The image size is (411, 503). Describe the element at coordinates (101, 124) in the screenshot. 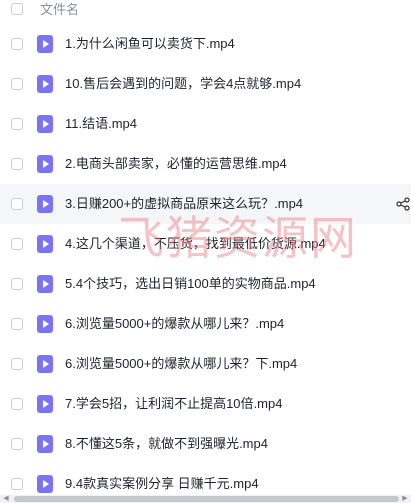

I see `file-name: 11.结语.mp4` at that location.